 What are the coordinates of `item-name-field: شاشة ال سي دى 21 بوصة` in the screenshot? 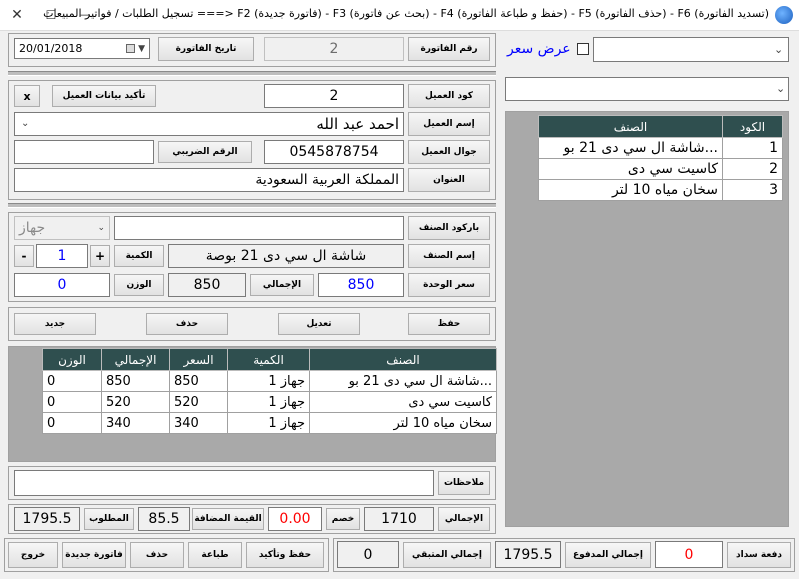 It's located at (286, 256).